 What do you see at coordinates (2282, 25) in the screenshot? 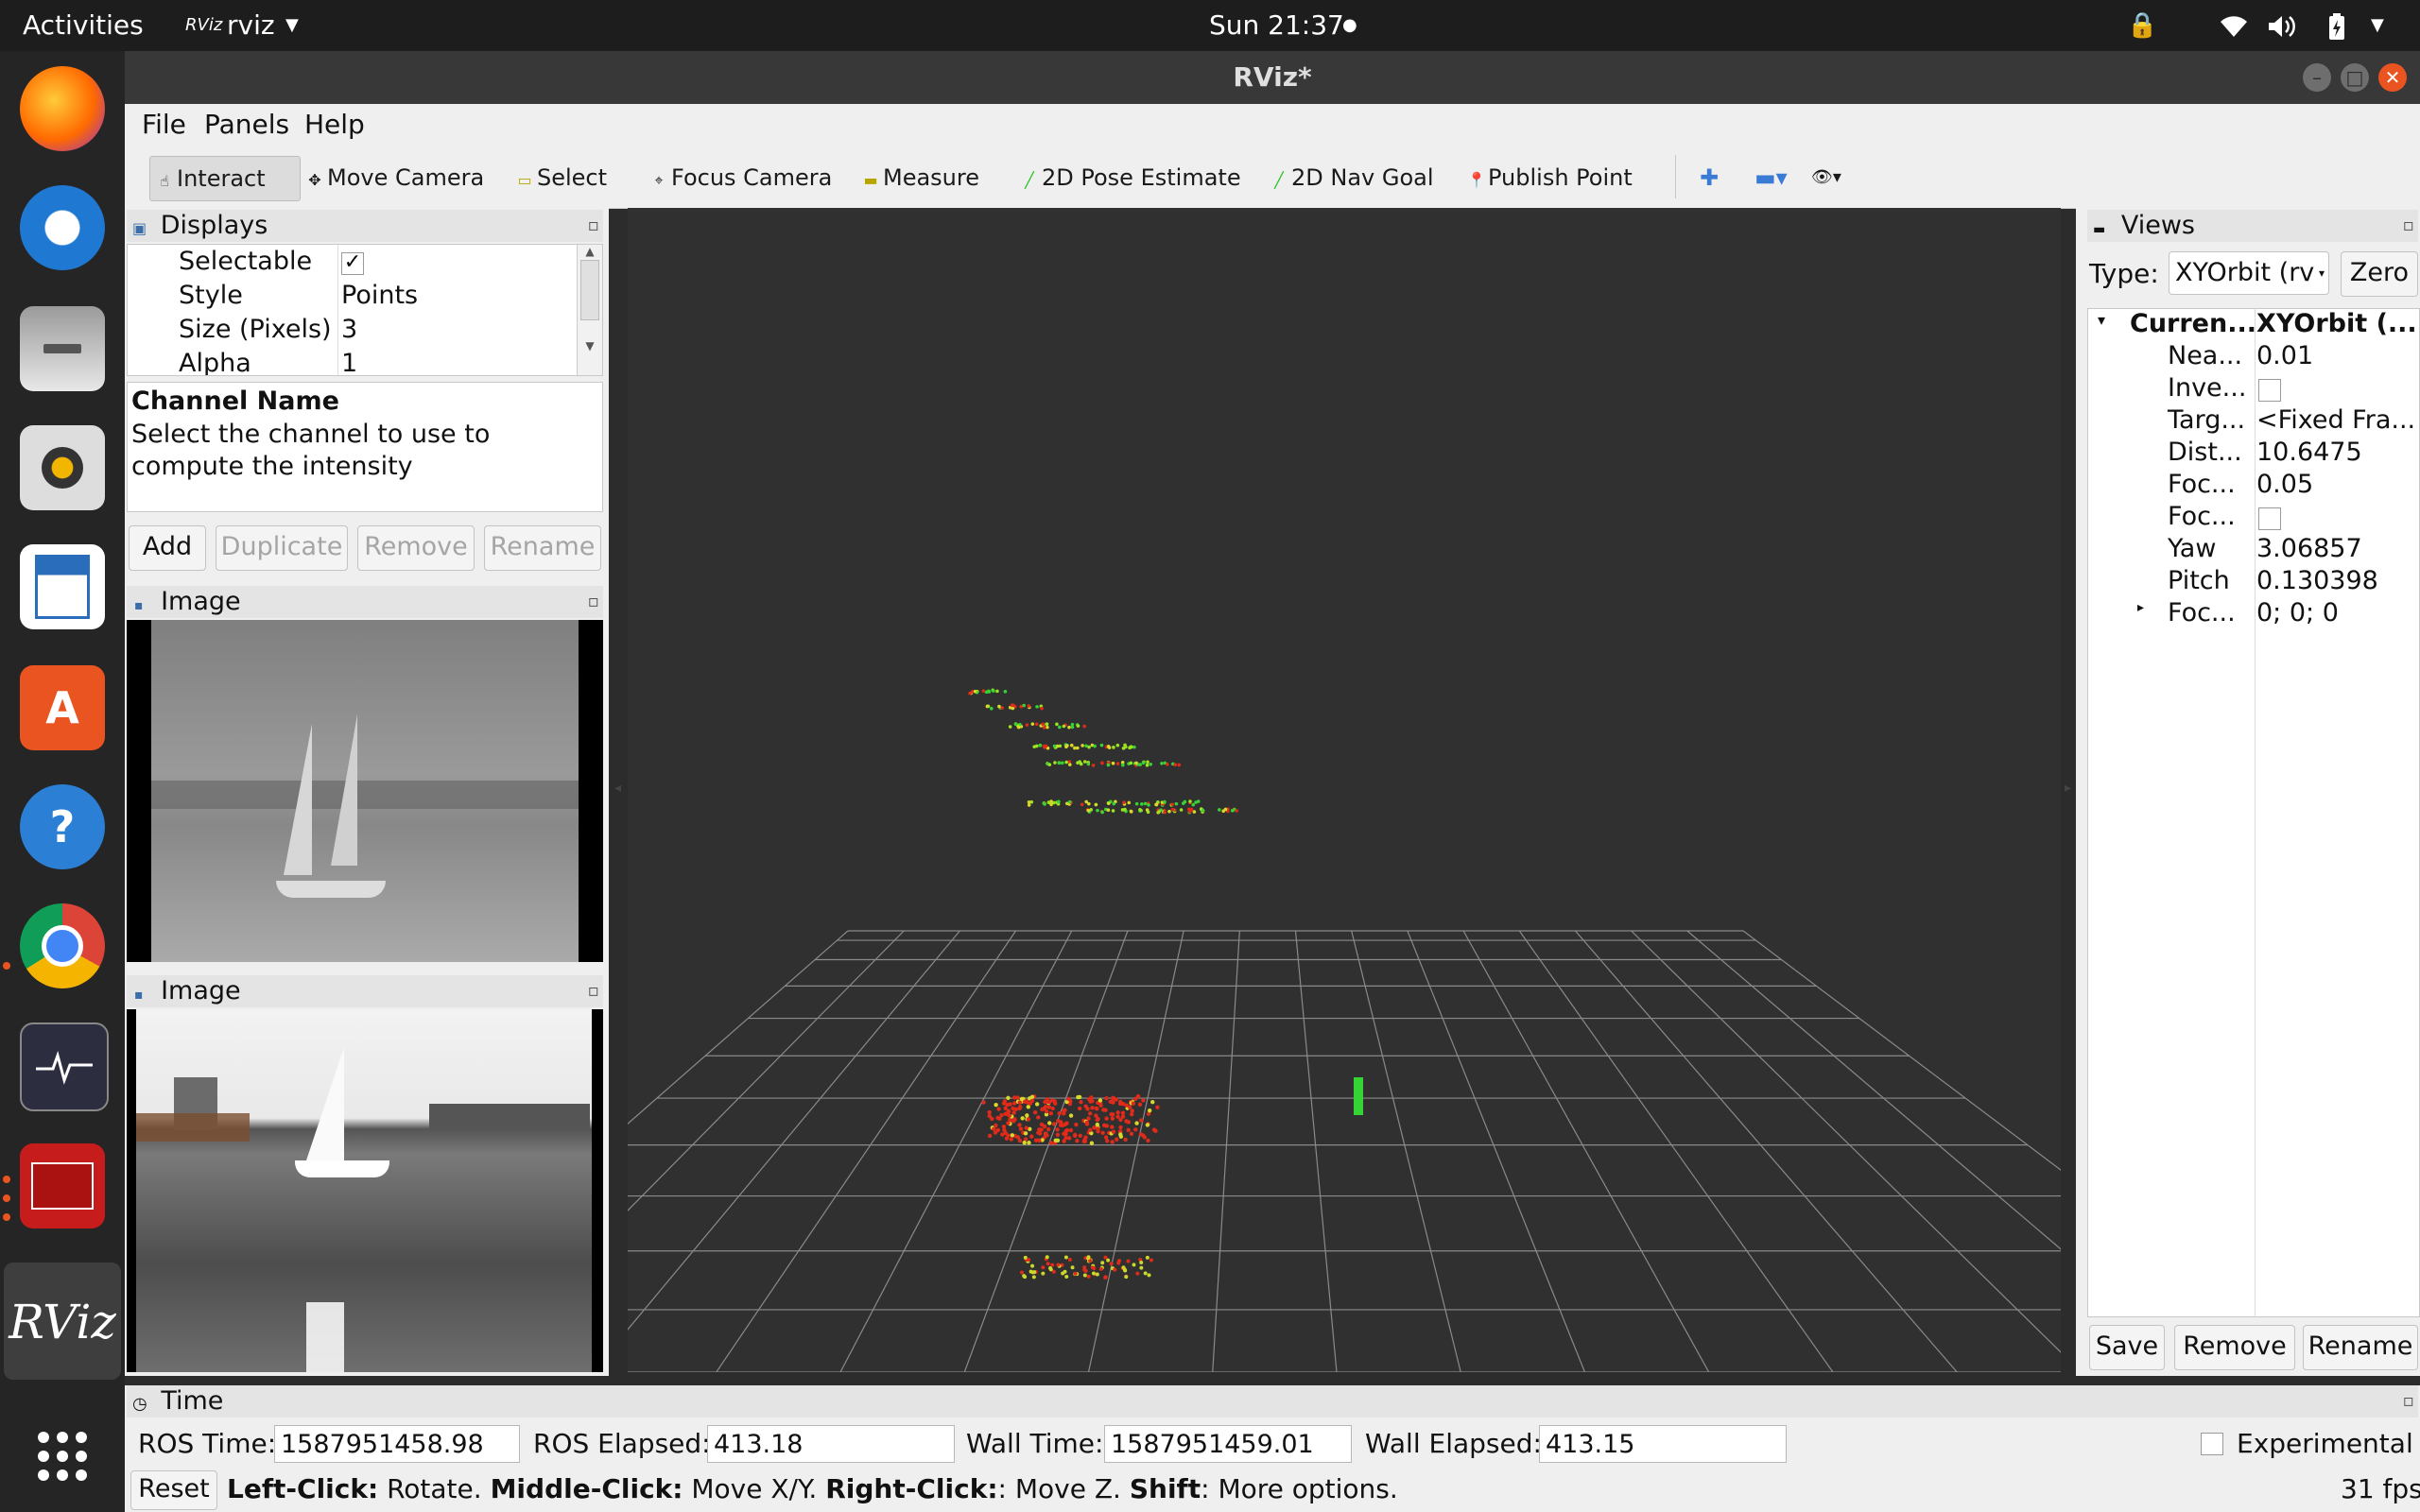
I see `volume-icon` at bounding box center [2282, 25].